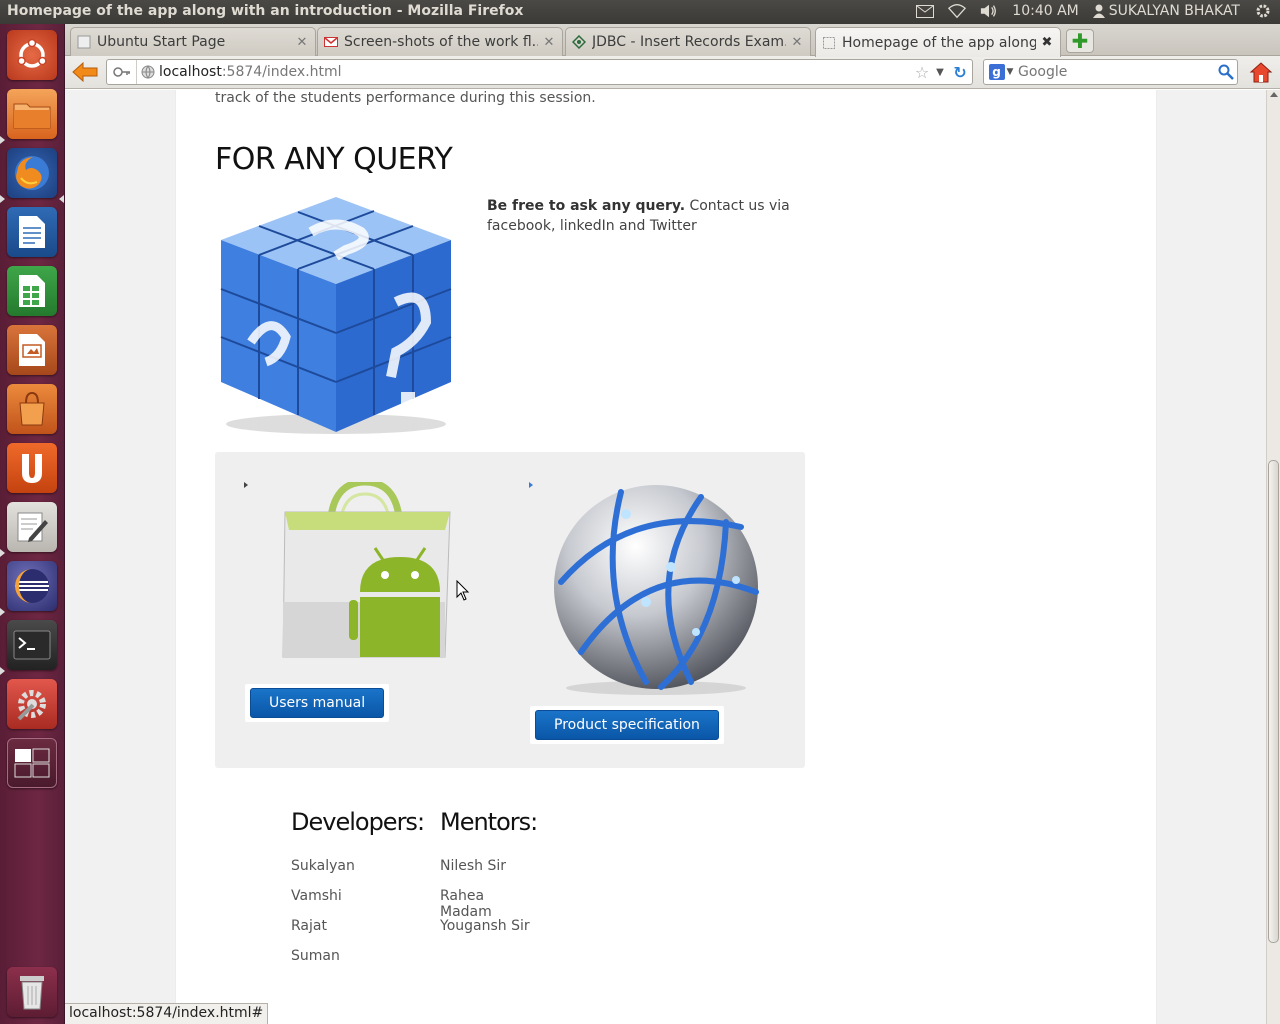 This screenshot has height=1024, width=1280. Describe the element at coordinates (1273, 701) in the screenshot. I see `scrollbar-thumb` at that location.